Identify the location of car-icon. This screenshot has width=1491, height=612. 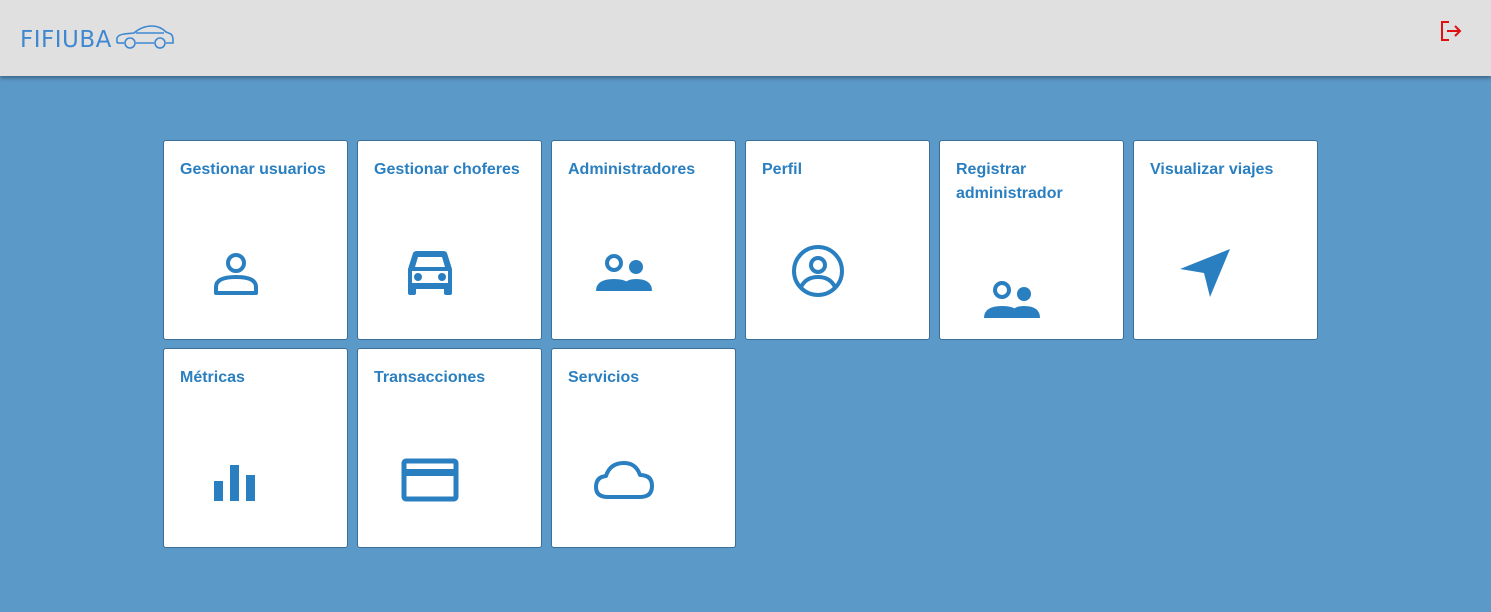
(430, 271).